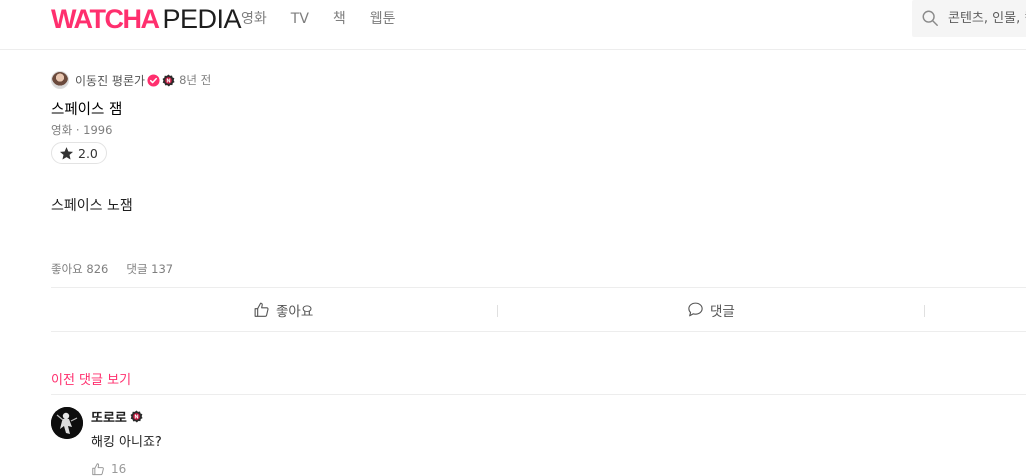 The image size is (1026, 476). What do you see at coordinates (930, 18) in the screenshot?
I see `search-icon` at bounding box center [930, 18].